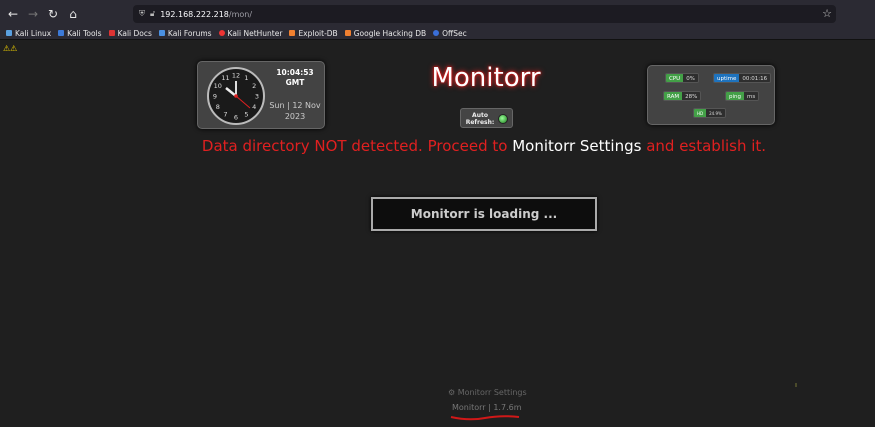  I want to click on exploit-db-icon, so click(292, 33).